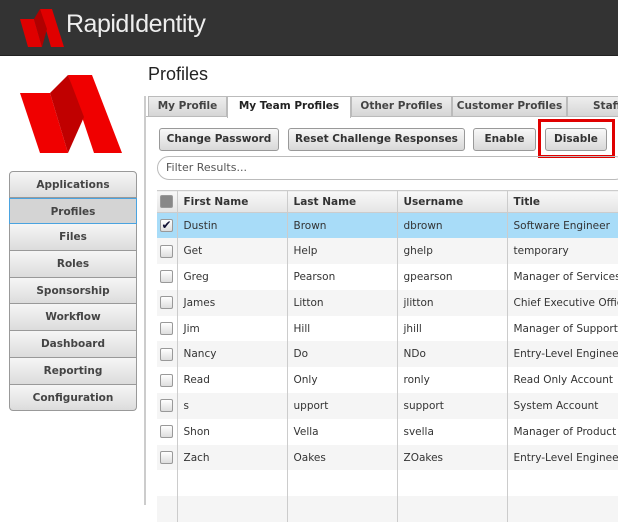 The width and height of the screenshot is (618, 522). I want to click on cell-username: support, so click(452, 406).